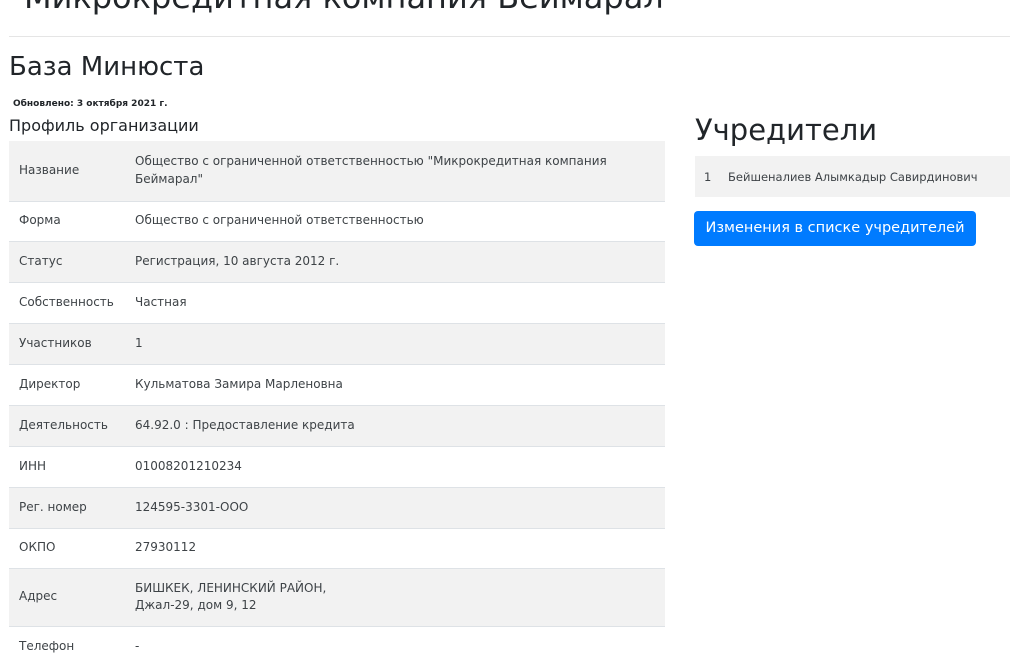 This screenshot has height=657, width=1024. Describe the element at coordinates (67, 641) in the screenshot. I see `profile-label: Телефон` at that location.